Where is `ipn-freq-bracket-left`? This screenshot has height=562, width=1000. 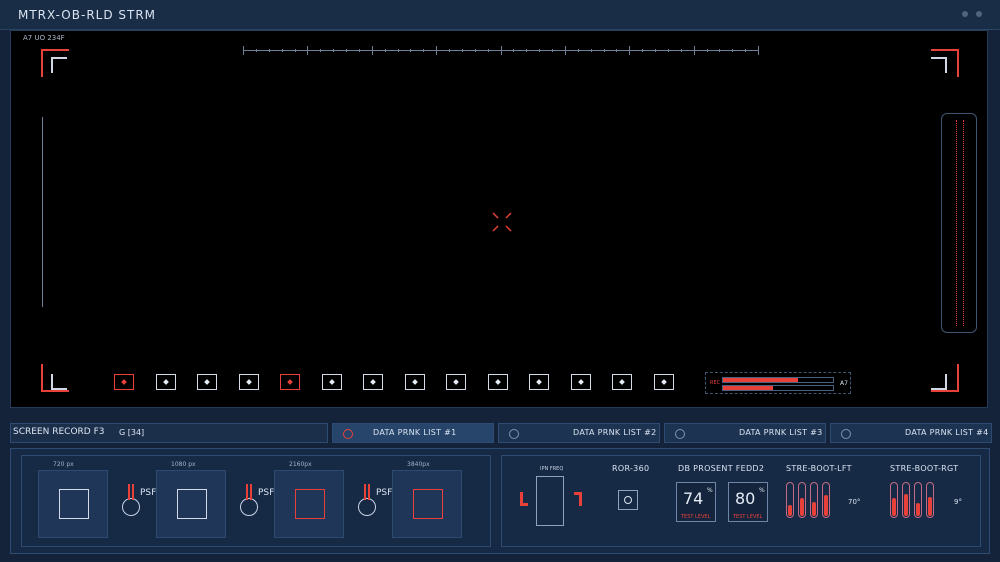 ipn-freq-bracket-left is located at coordinates (524, 499).